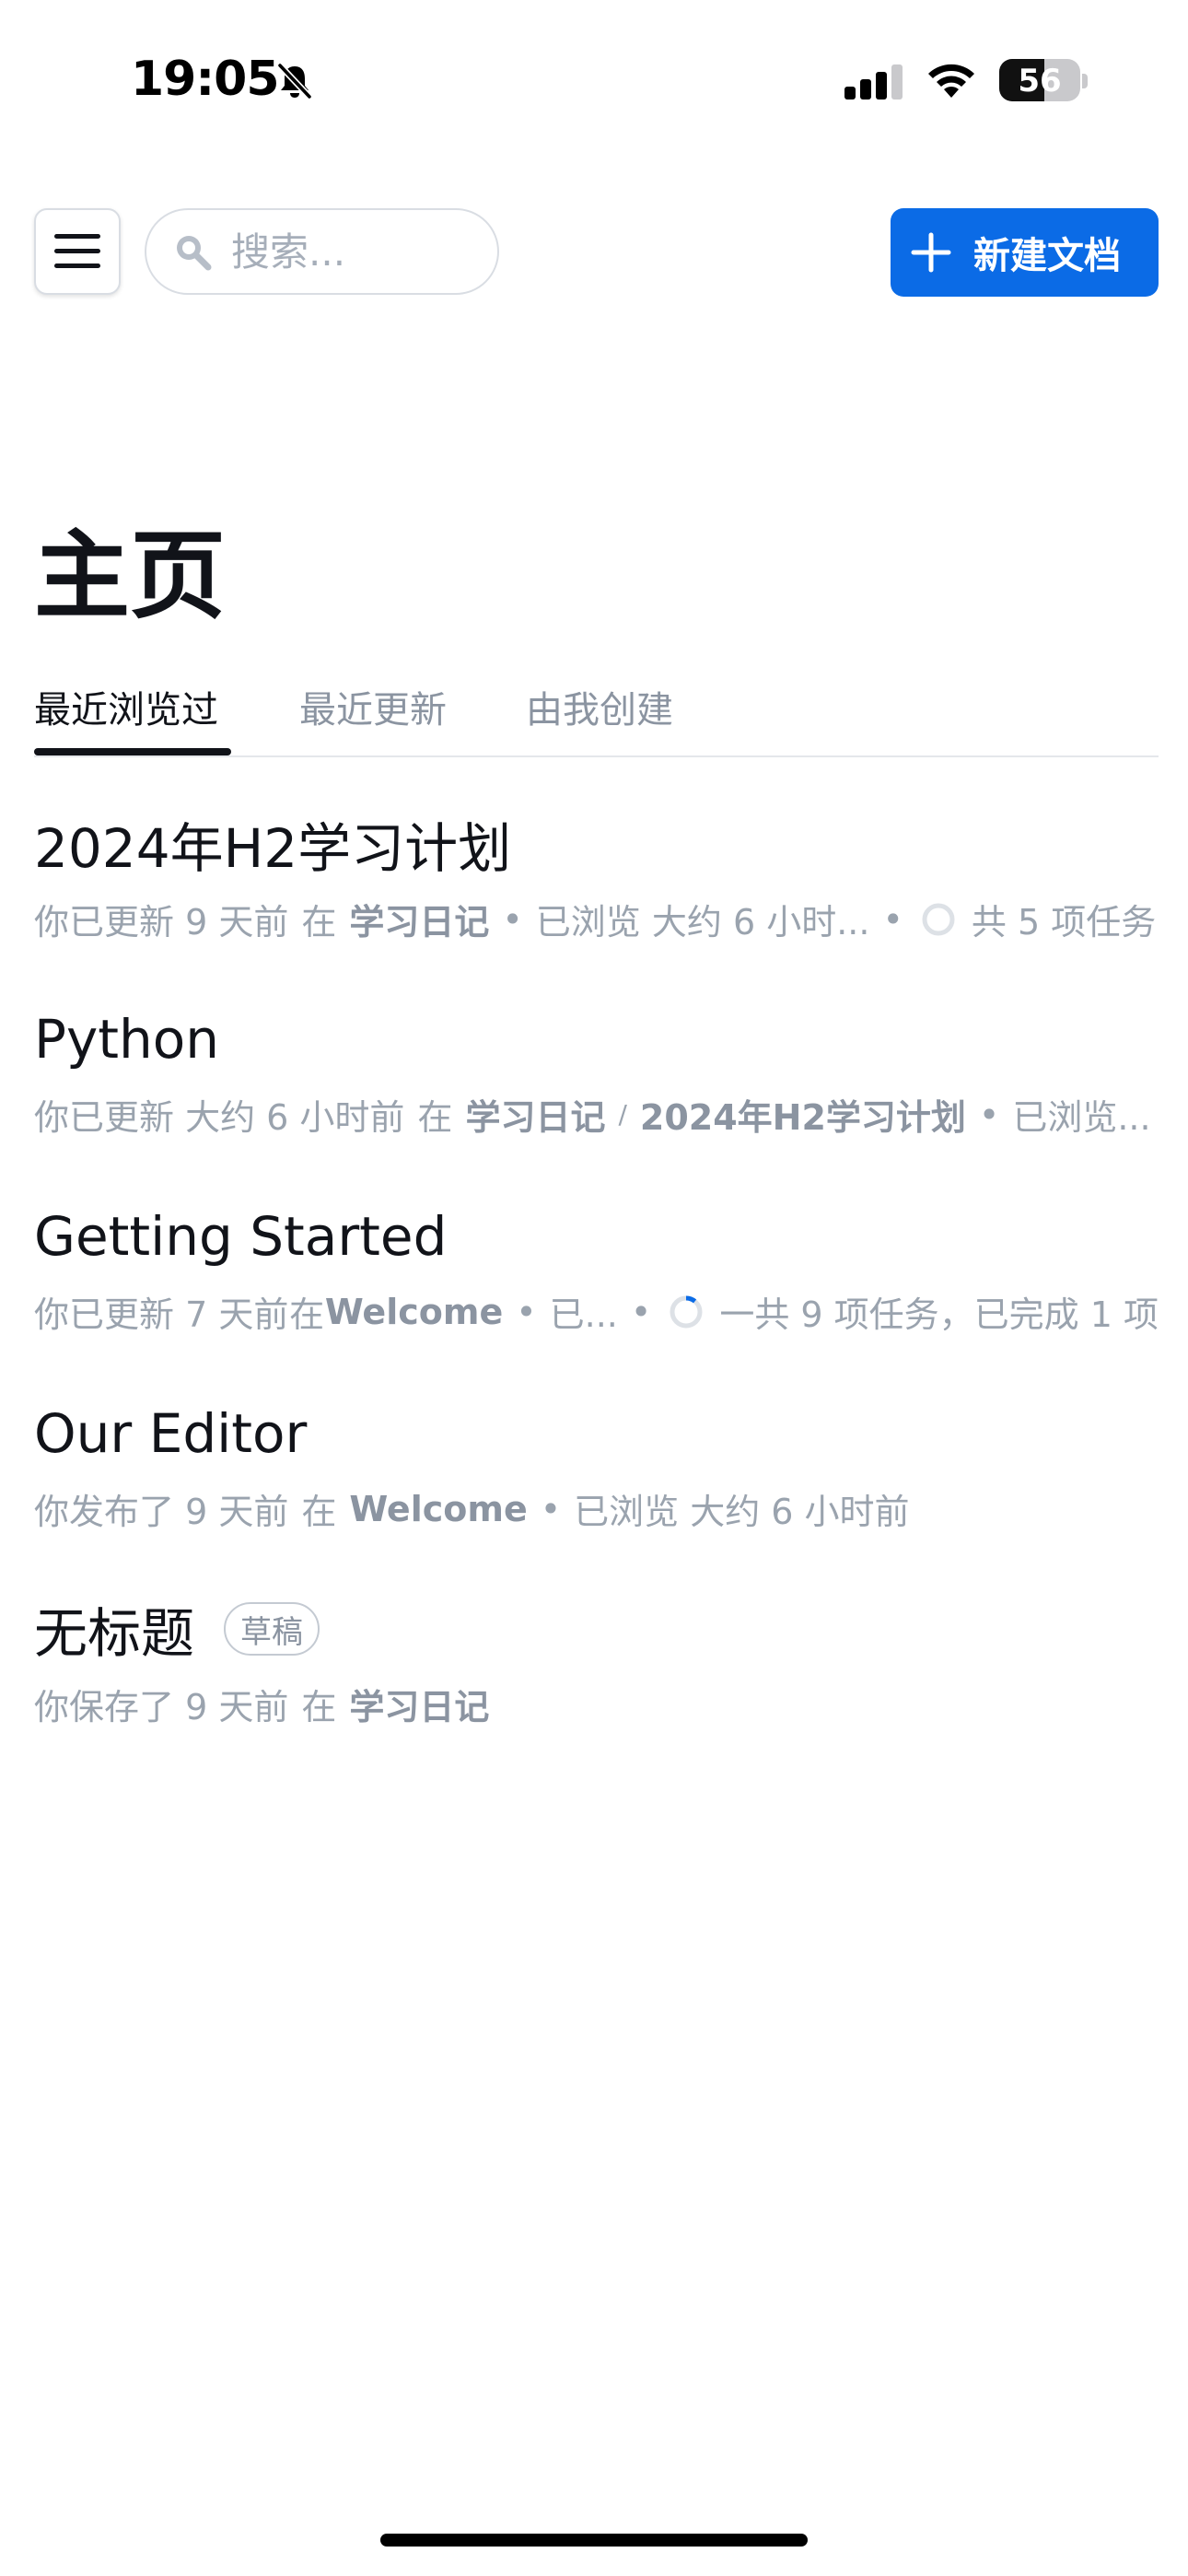 This screenshot has height=2576, width=1188. Describe the element at coordinates (596, 1704) in the screenshot. I see `document-meta: 你保存了 9 天前 在 学习日记` at that location.